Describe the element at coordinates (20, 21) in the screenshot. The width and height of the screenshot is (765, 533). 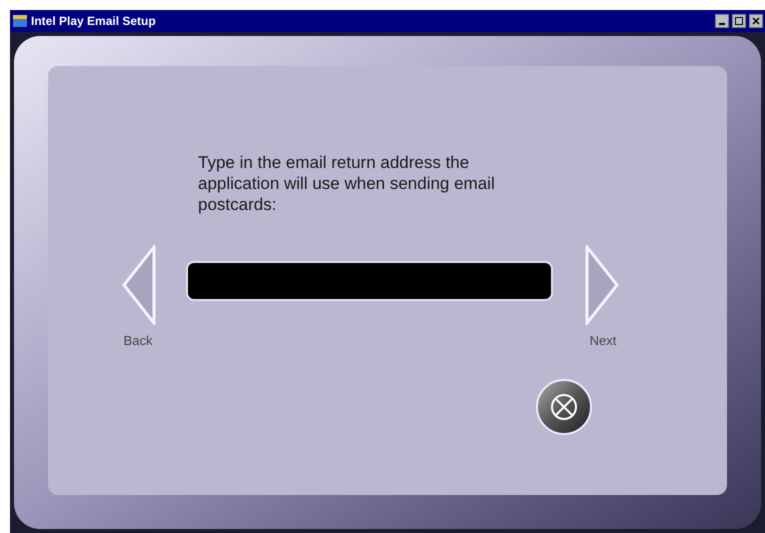
I see `app-icon` at that location.